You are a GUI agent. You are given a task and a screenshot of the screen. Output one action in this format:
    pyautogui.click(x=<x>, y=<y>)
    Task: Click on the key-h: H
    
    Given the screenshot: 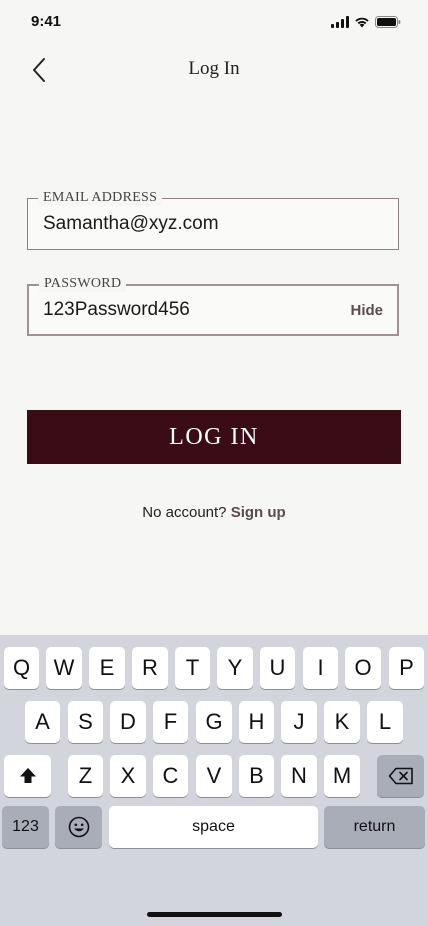 What is the action you would take?
    pyautogui.click(x=256, y=722)
    